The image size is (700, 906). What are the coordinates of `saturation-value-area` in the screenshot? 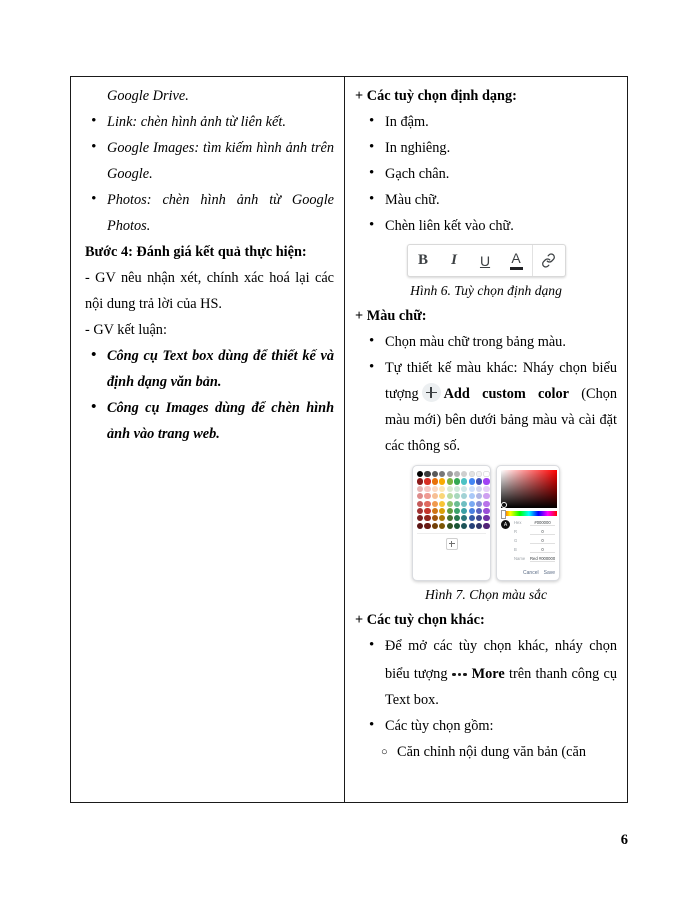 It's located at (529, 489).